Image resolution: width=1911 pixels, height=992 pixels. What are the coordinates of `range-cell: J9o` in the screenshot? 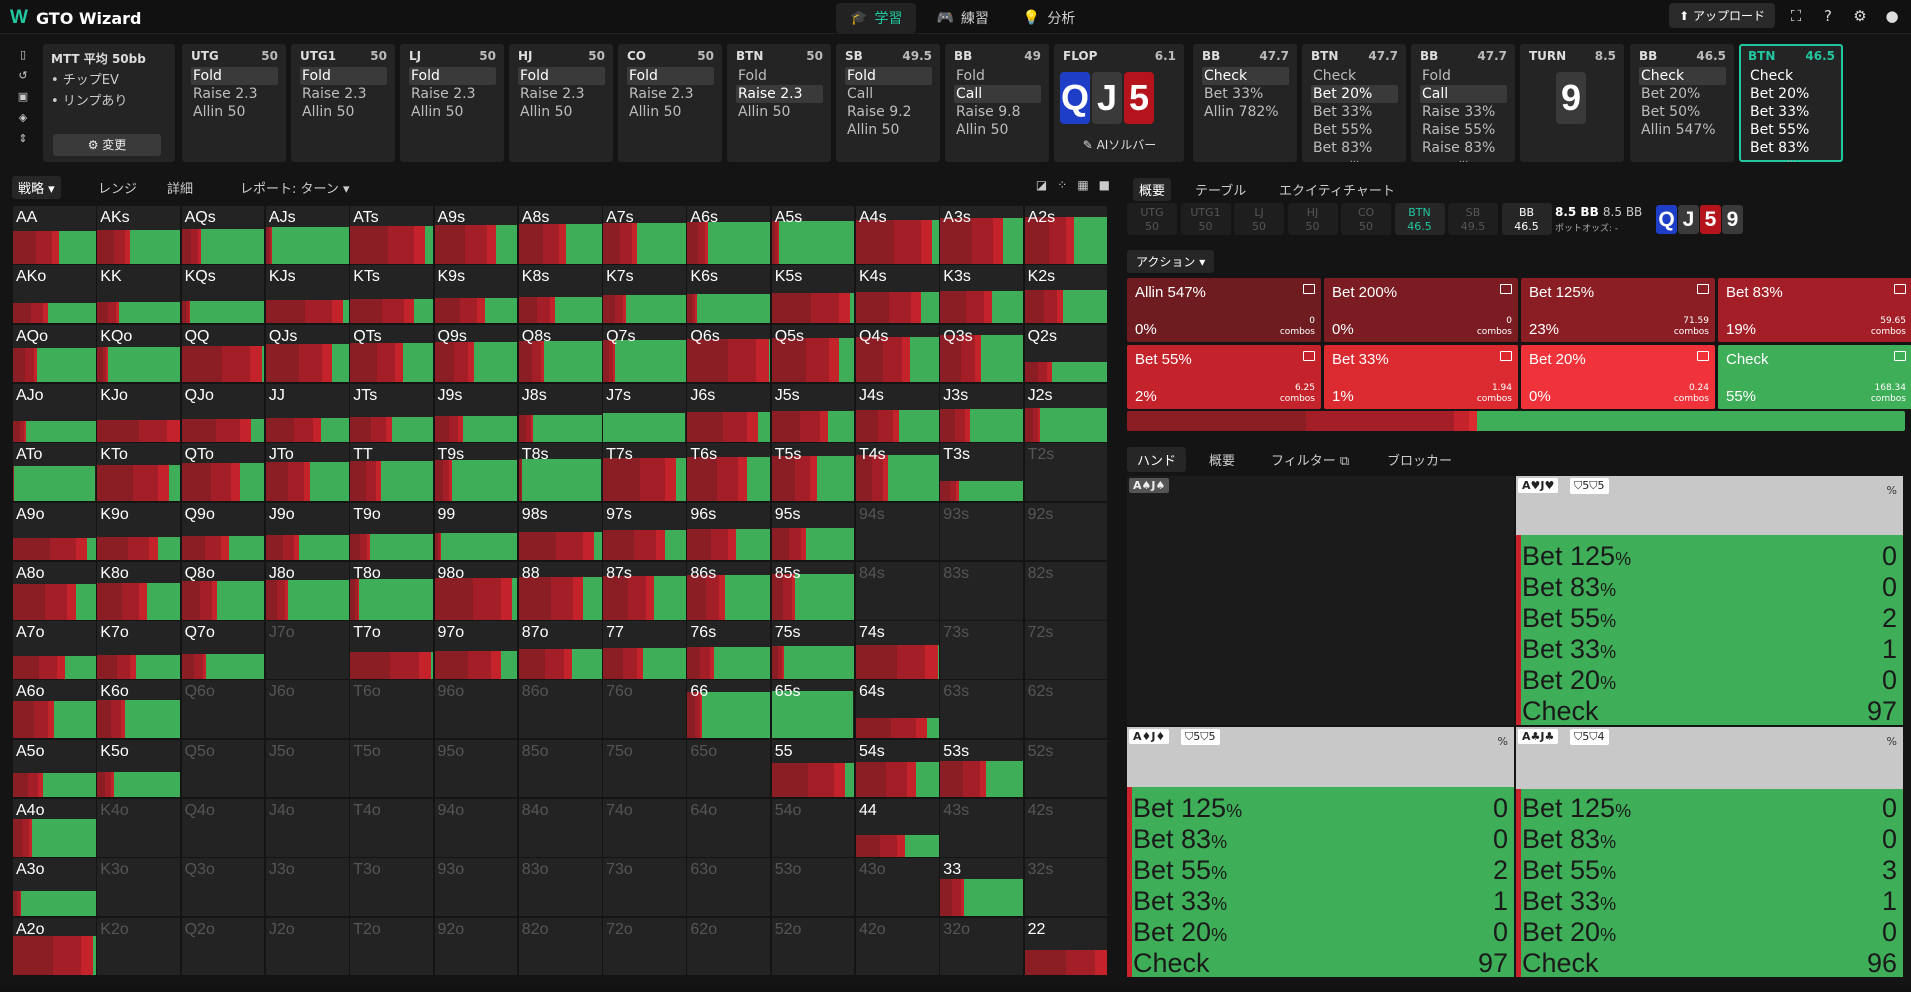 It's located at (307, 531).